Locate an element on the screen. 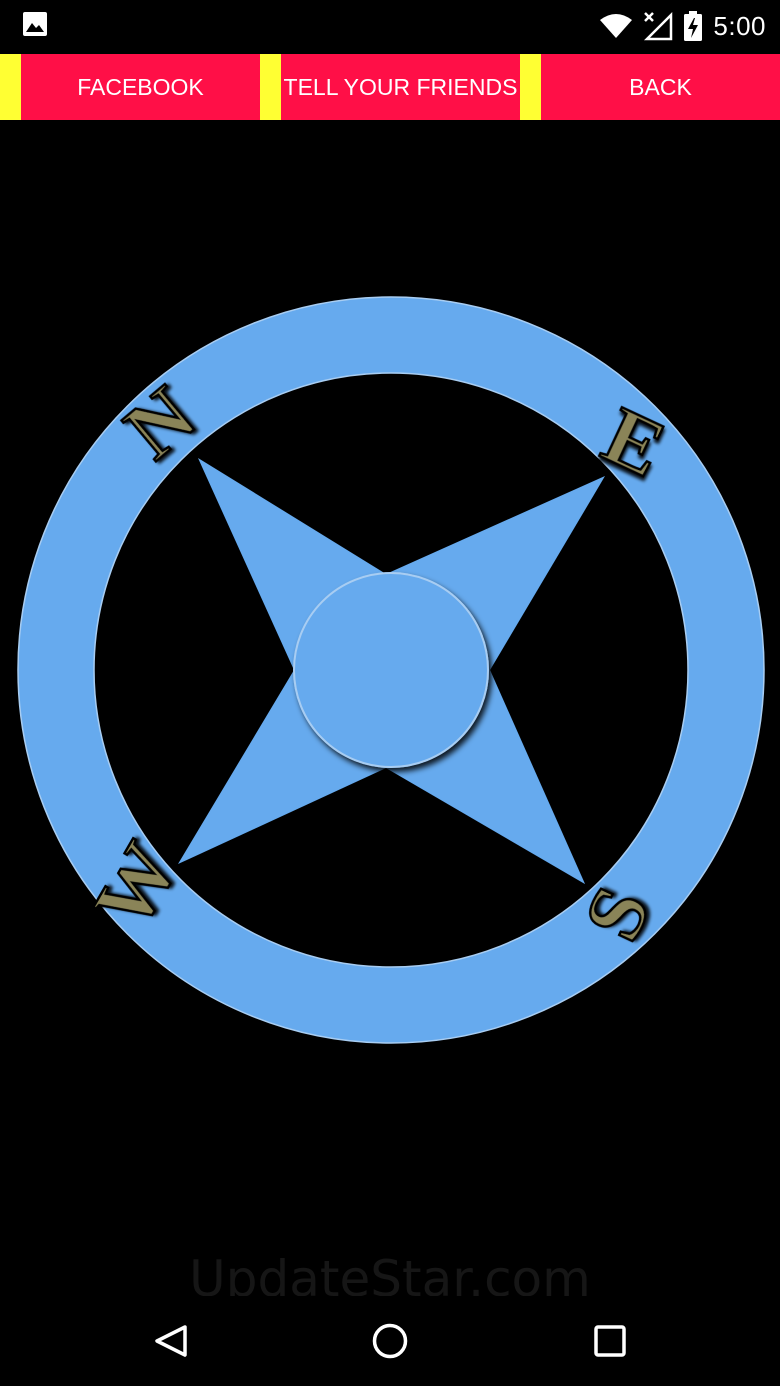  navigation-bar is located at coordinates (390, 1341).